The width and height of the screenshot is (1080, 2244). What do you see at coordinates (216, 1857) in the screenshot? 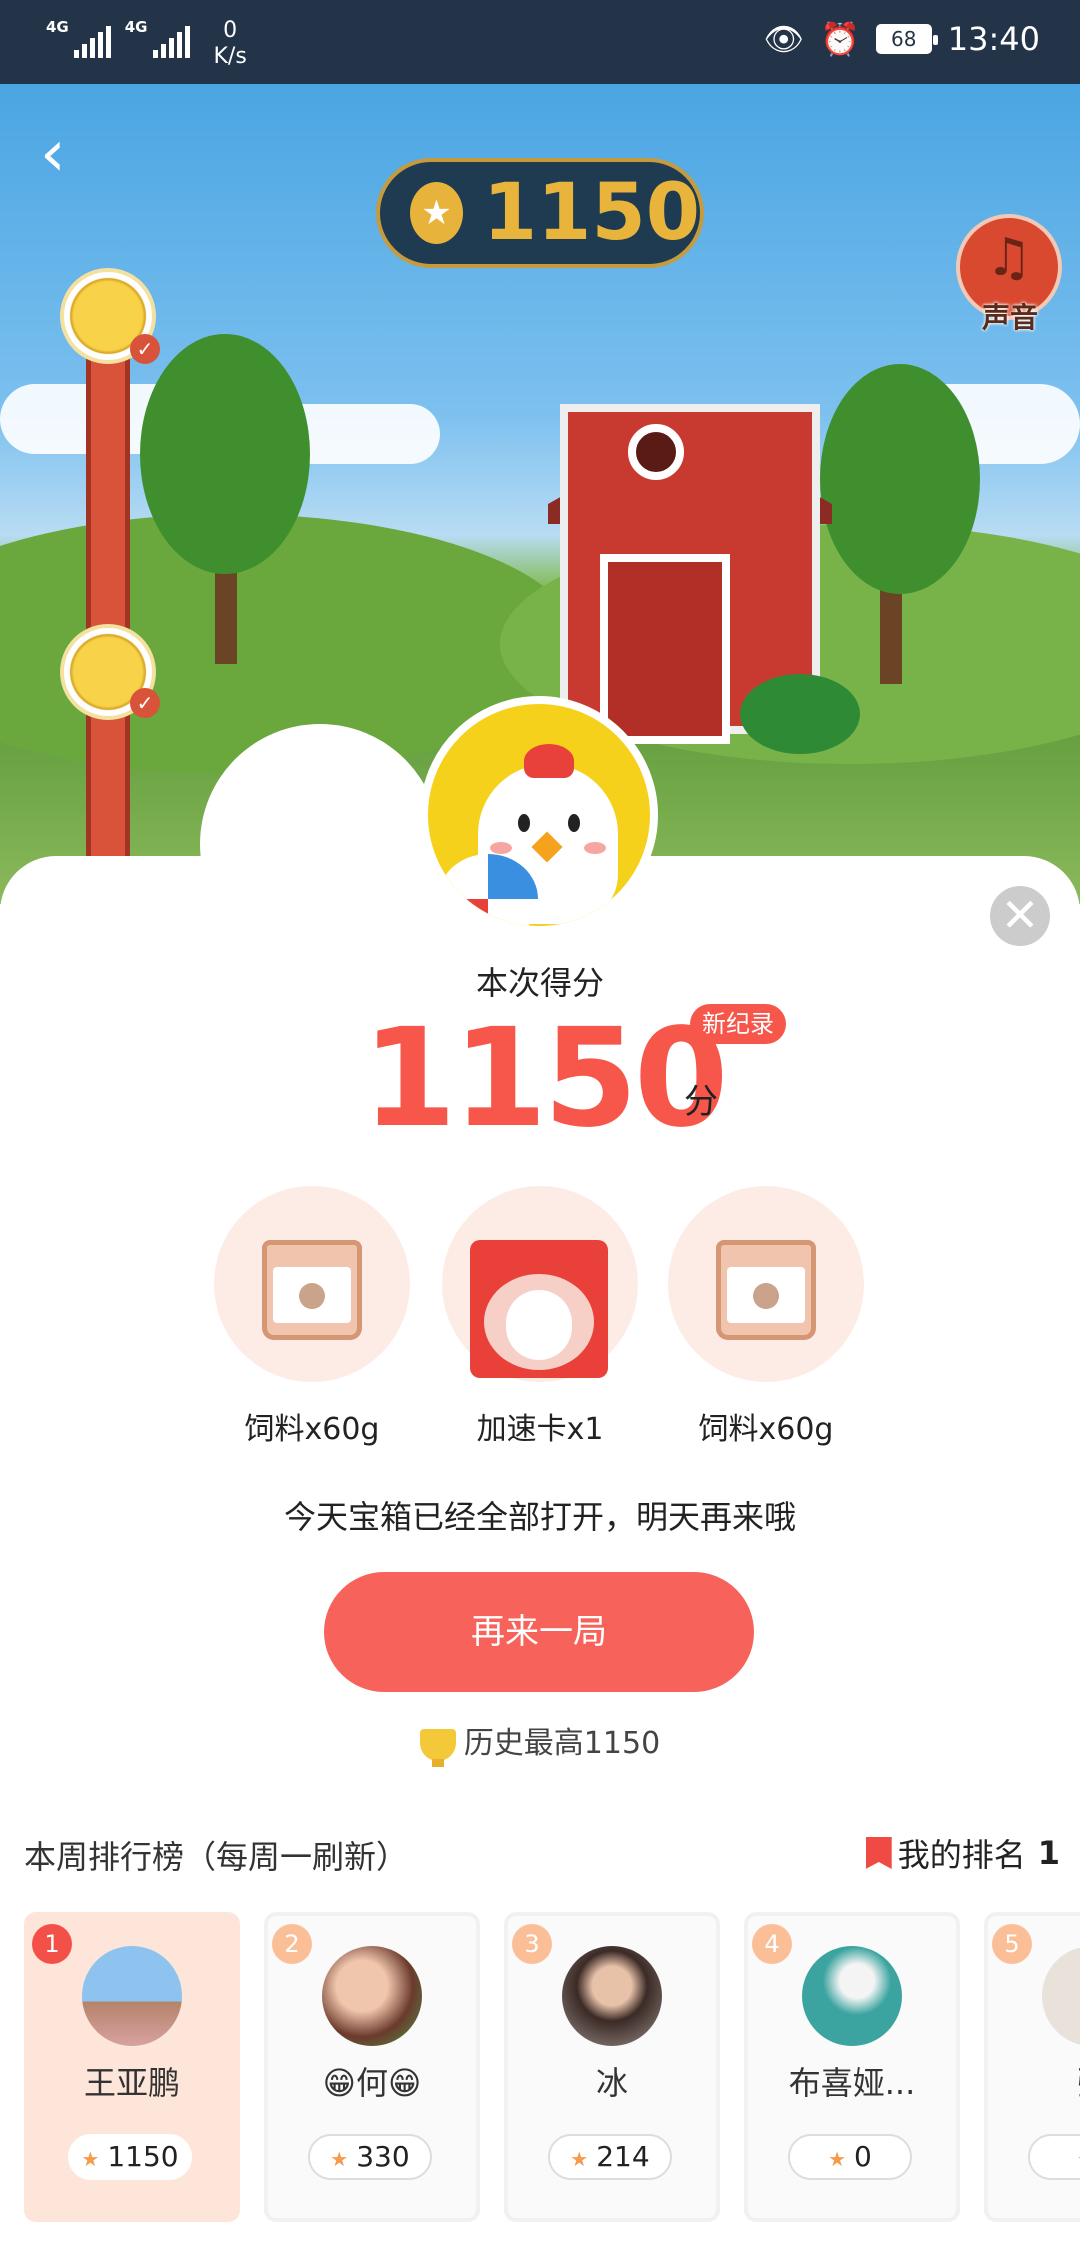
I see `leaderboard-title: 本周排行榜（每周一刷新）` at bounding box center [216, 1857].